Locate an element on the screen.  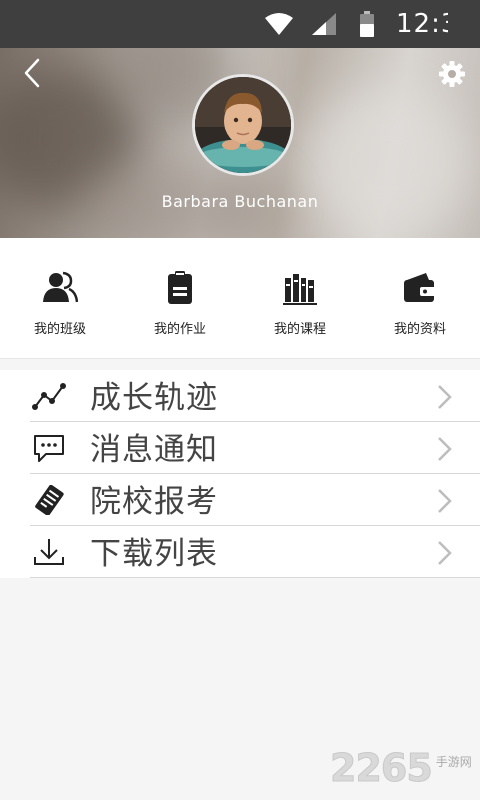
document-icon is located at coordinates (49, 500).